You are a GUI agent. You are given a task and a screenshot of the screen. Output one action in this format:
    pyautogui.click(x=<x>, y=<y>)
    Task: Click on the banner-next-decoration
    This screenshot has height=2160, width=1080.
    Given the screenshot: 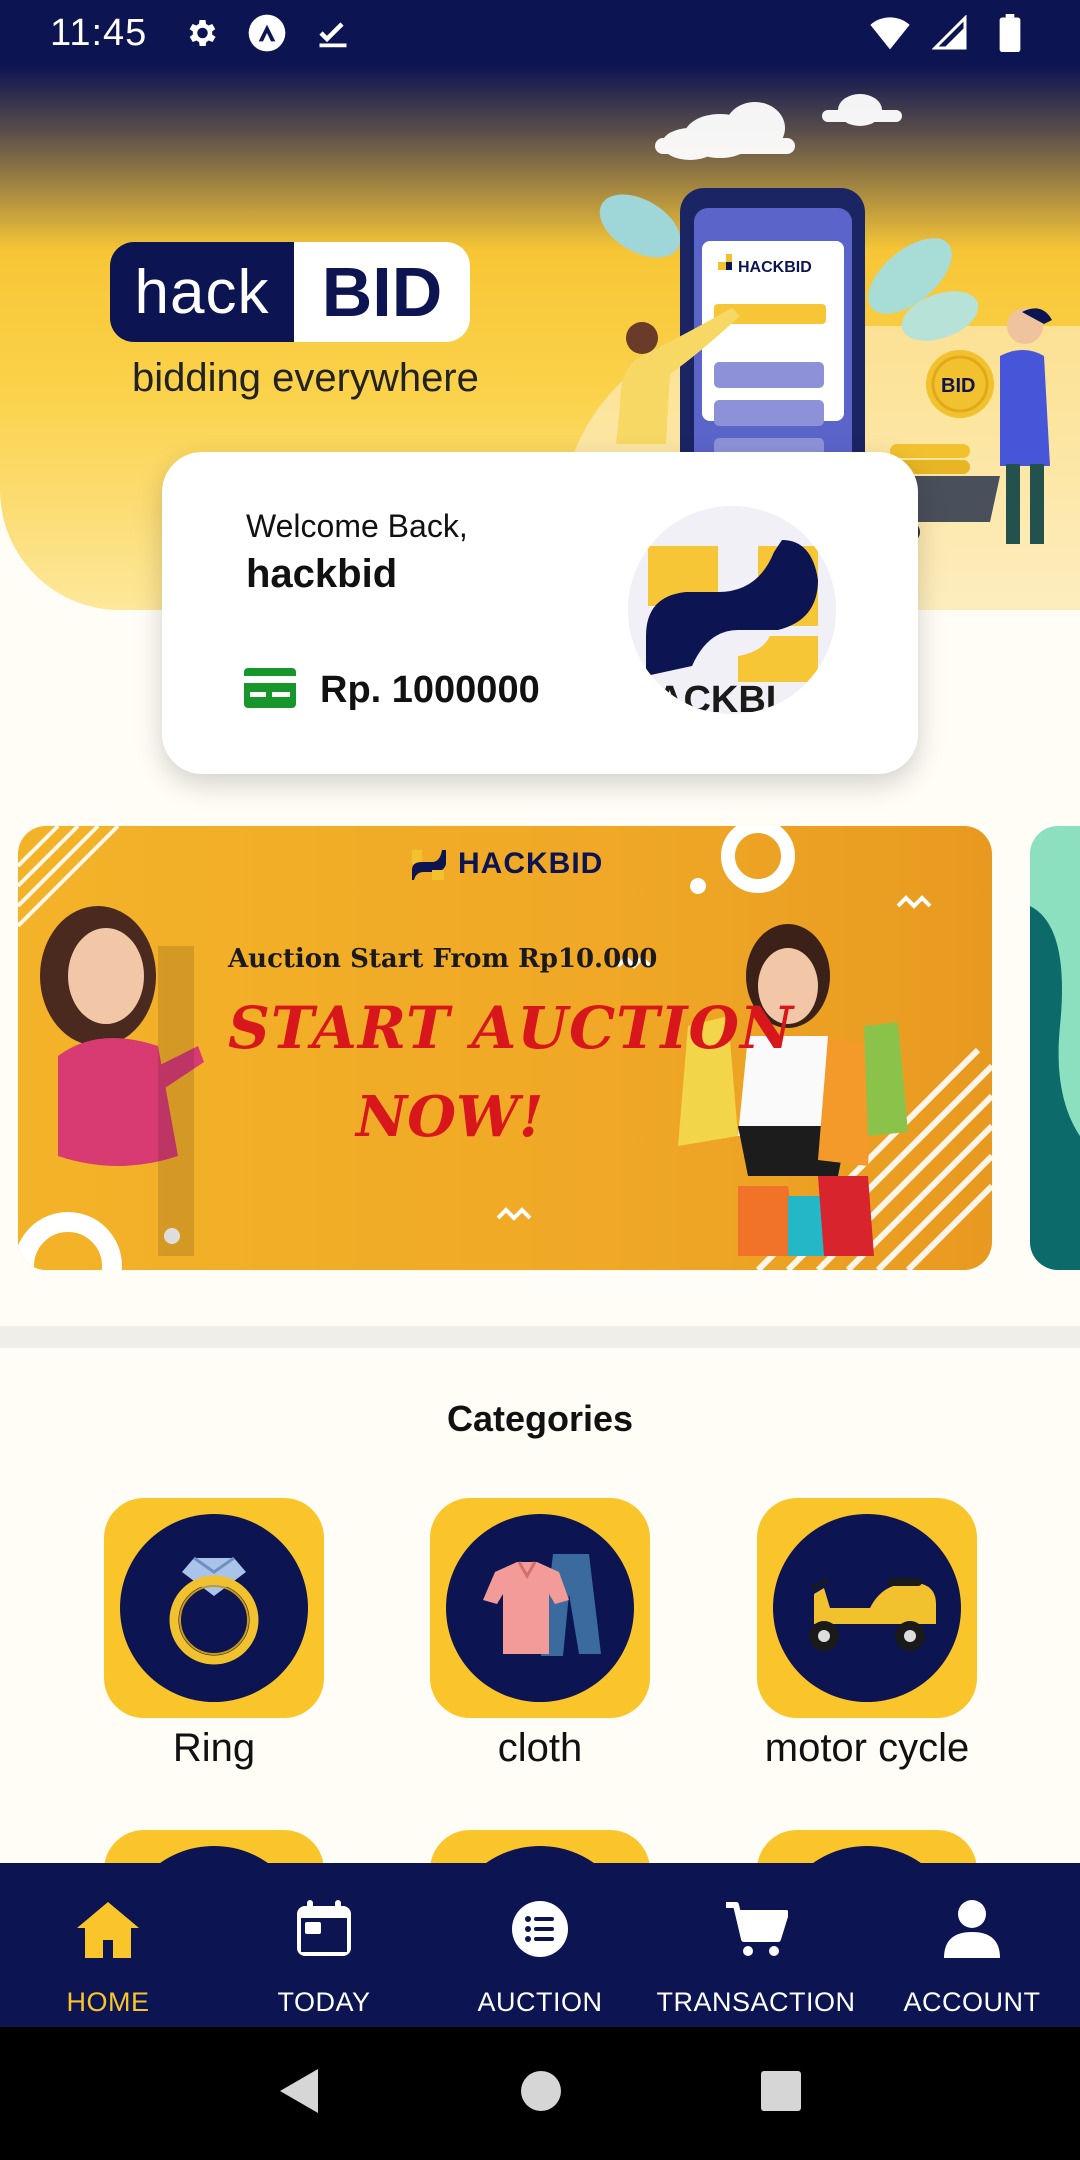 What is the action you would take?
    pyautogui.click(x=1055, y=1088)
    